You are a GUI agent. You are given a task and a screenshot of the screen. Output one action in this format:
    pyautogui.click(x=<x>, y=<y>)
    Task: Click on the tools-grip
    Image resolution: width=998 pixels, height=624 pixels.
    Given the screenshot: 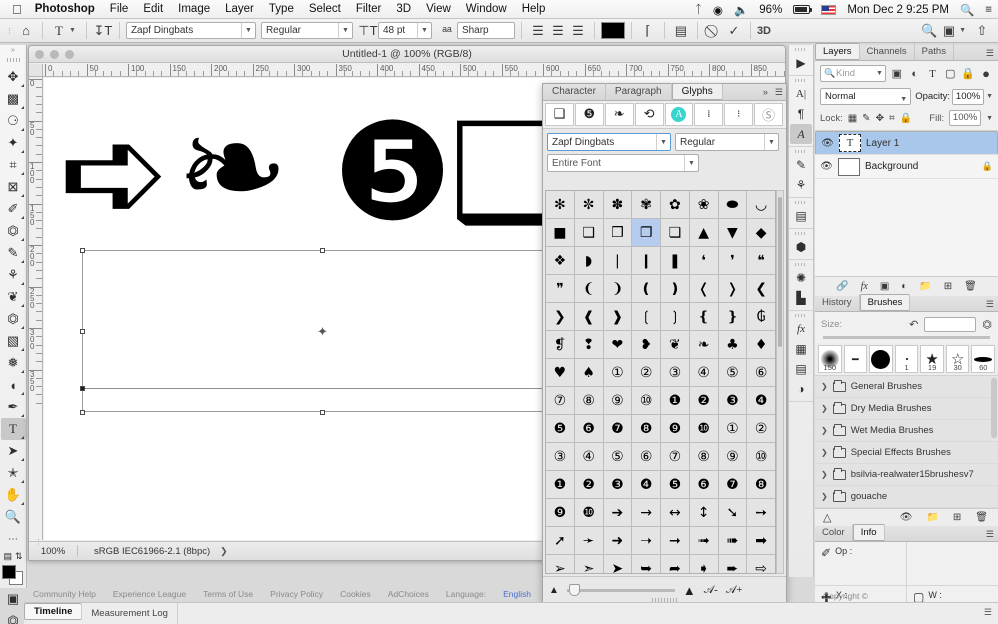 What is the action you would take?
    pyautogui.click(x=13, y=60)
    